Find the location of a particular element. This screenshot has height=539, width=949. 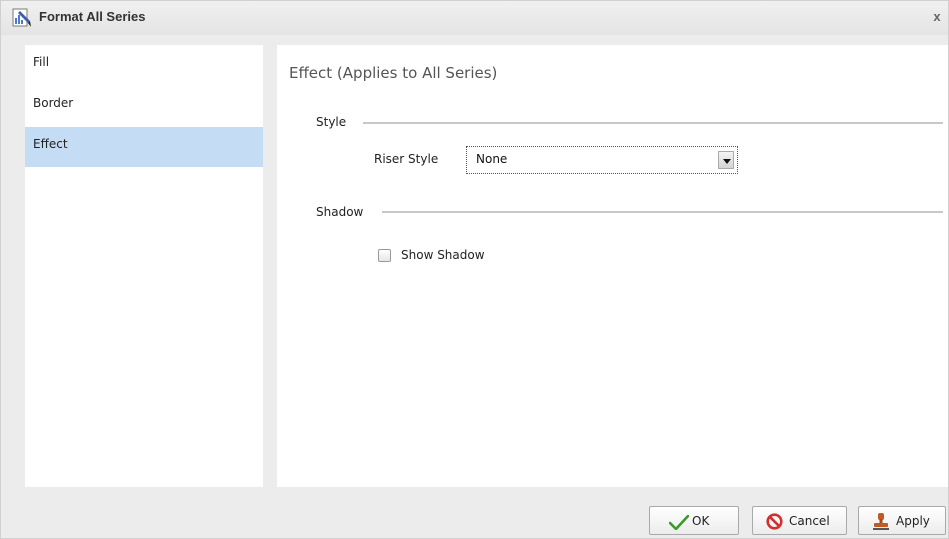

stamp-icon is located at coordinates (881, 521).